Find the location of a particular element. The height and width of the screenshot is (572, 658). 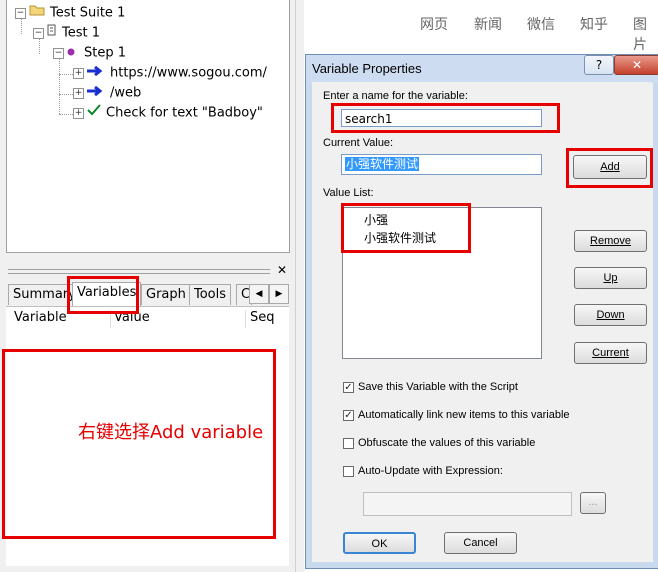

tree-suite: − Test Suite 1 is located at coordinates (70, 13).